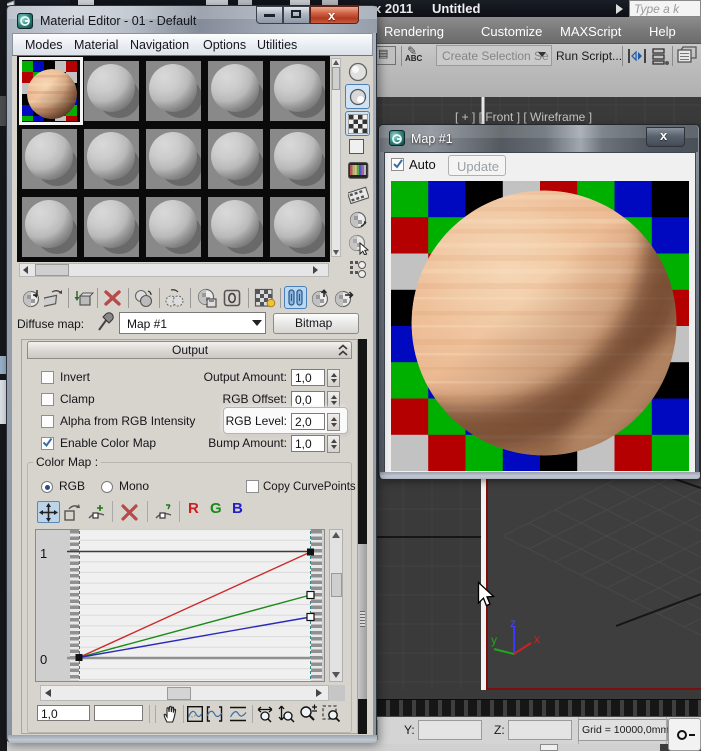  I want to click on svg-text: y, so click(494, 640).